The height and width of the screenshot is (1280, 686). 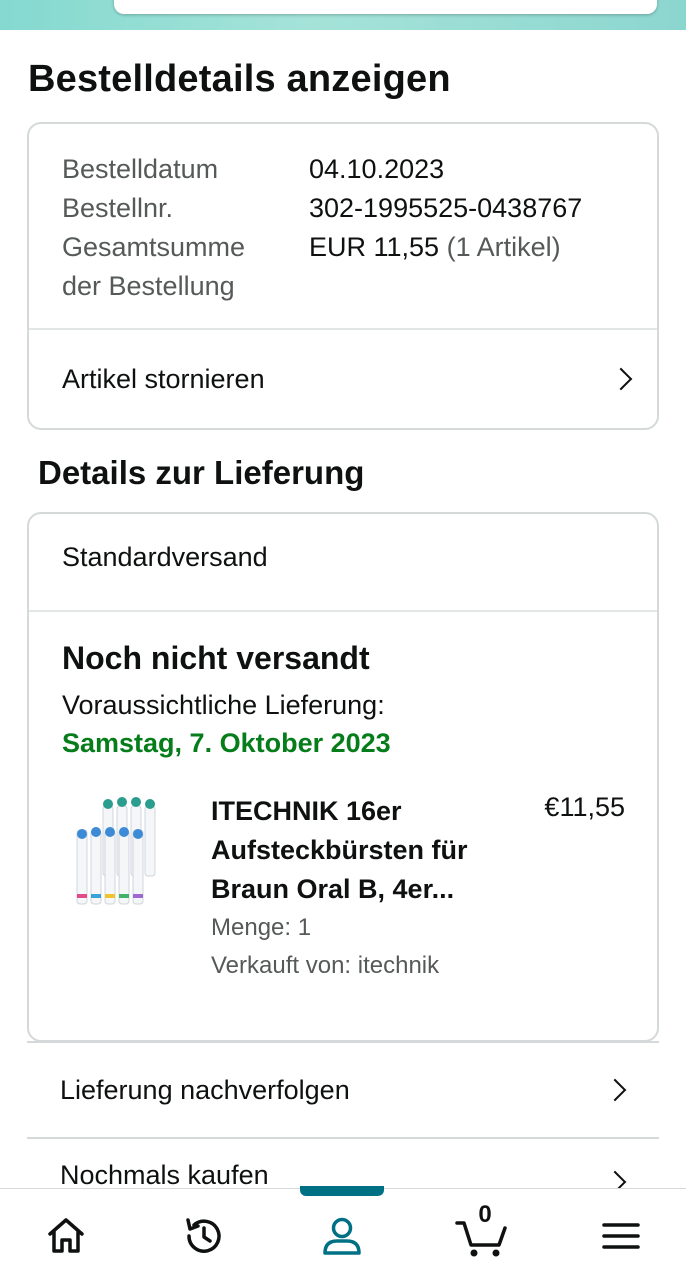 I want to click on product-quantity: Menge: 1, so click(x=261, y=927).